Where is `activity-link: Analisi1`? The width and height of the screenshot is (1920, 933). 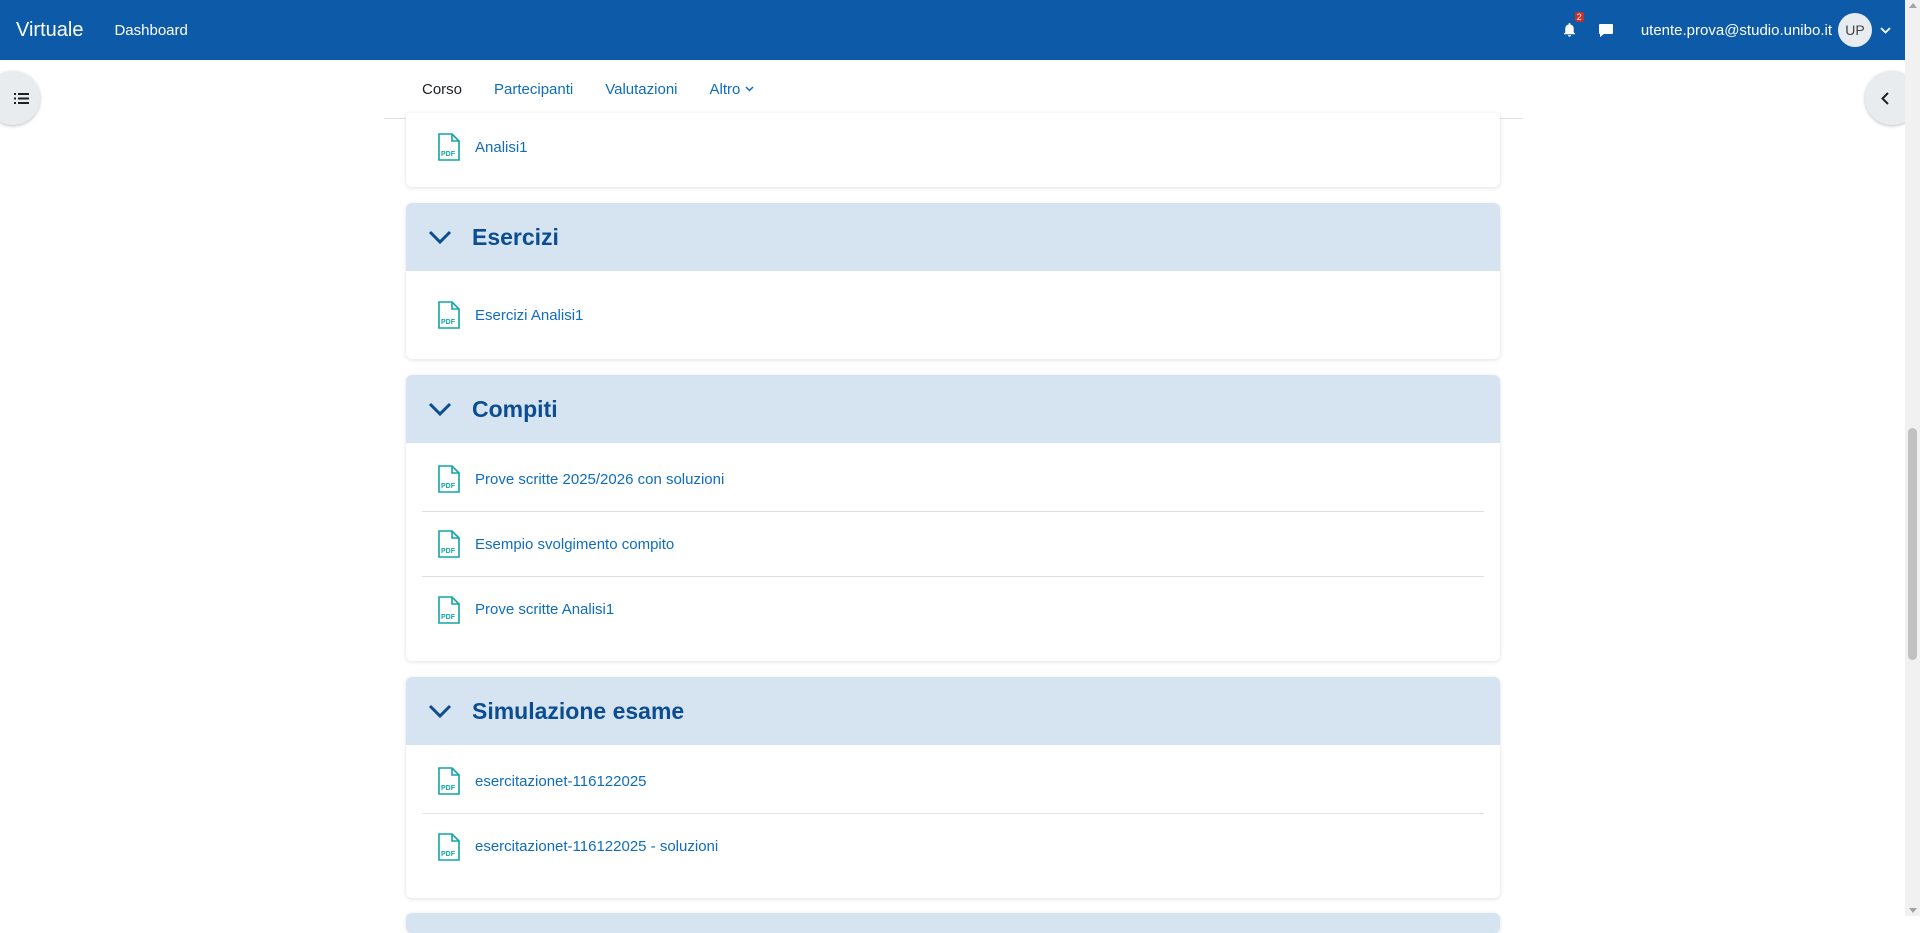 activity-link: Analisi1 is located at coordinates (501, 147).